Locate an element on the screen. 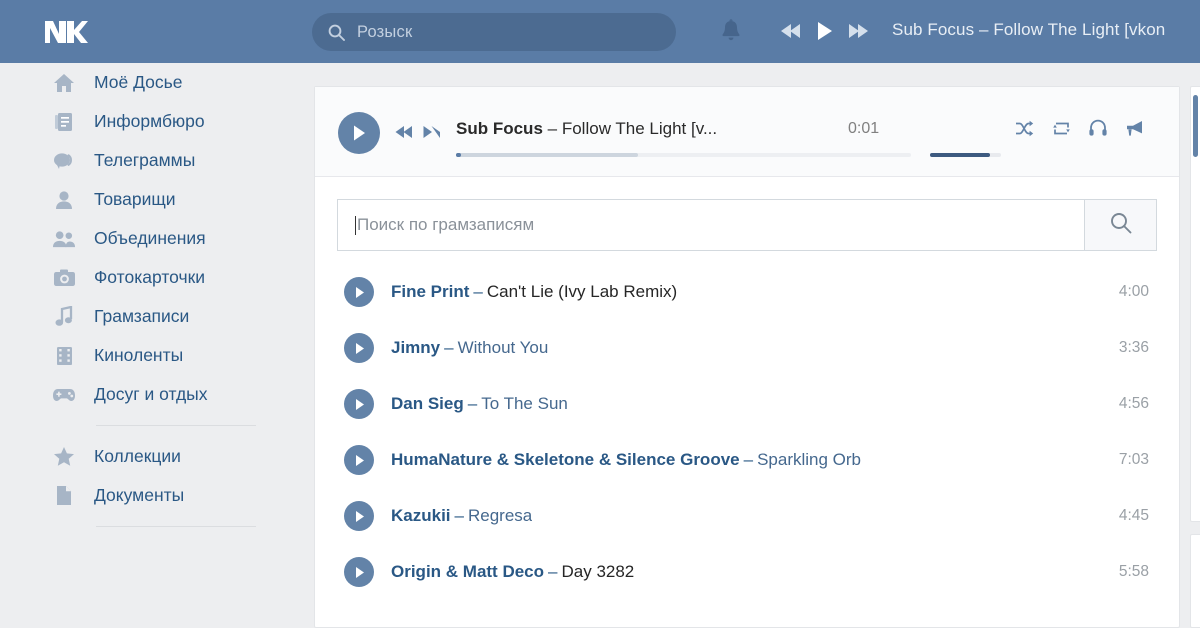 This screenshot has width=1200, height=628. sidebar-item-my-profile: Моё Досье is located at coordinates (148, 82).